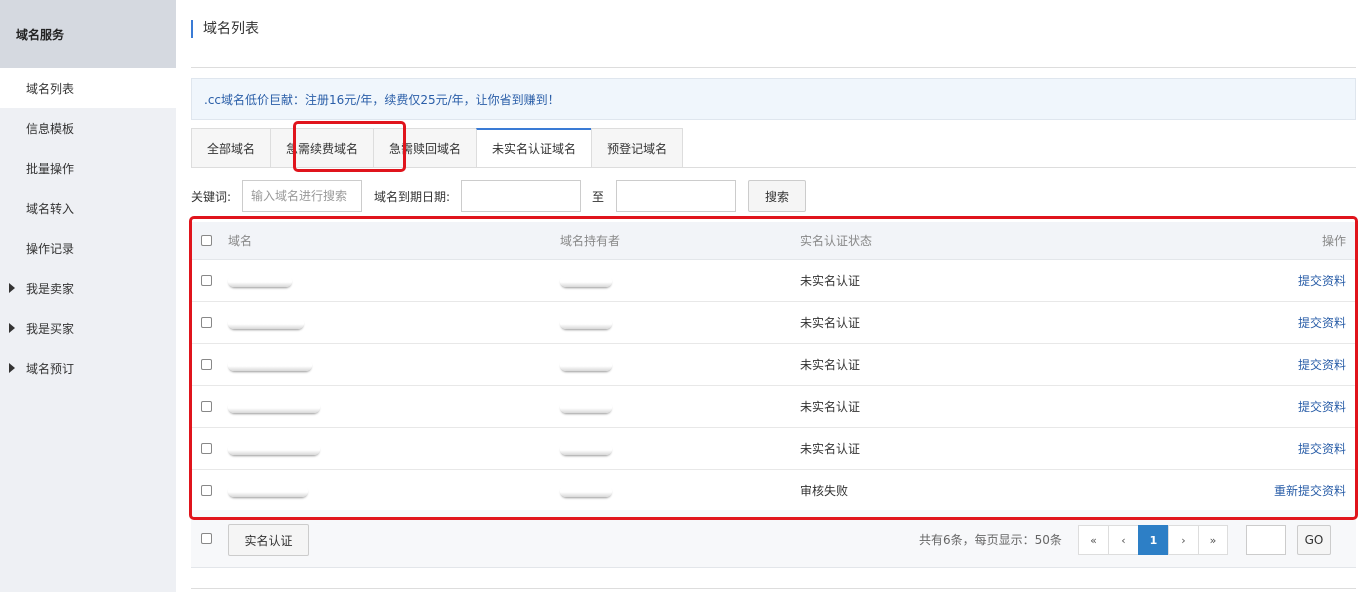  Describe the element at coordinates (1123, 540) in the screenshot. I see `prev-page-button: ‹` at that location.